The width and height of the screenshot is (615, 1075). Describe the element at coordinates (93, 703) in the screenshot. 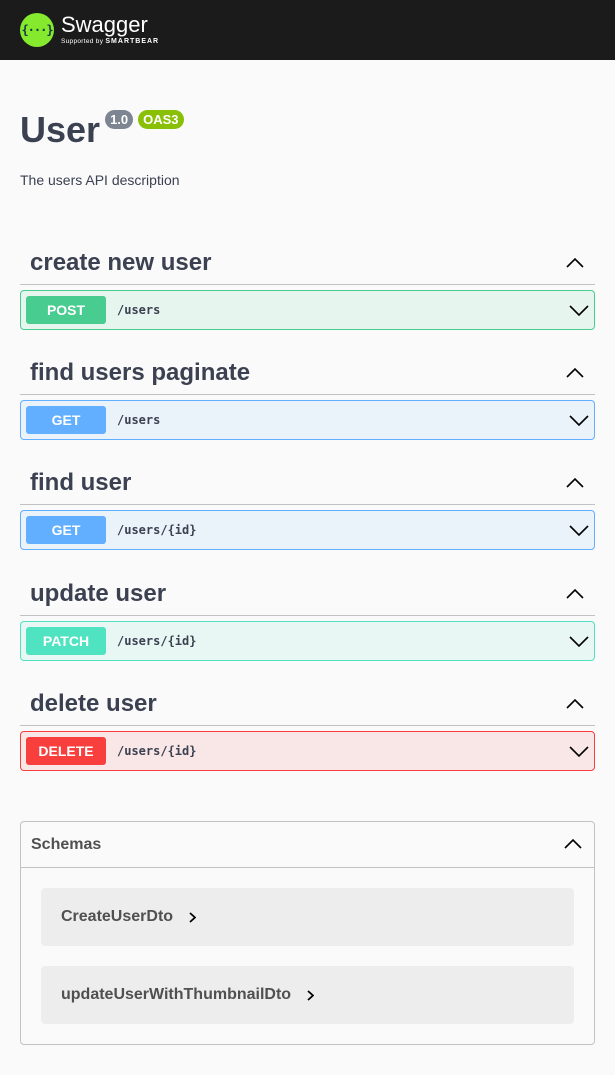

I see `tag-title: delete user` at that location.